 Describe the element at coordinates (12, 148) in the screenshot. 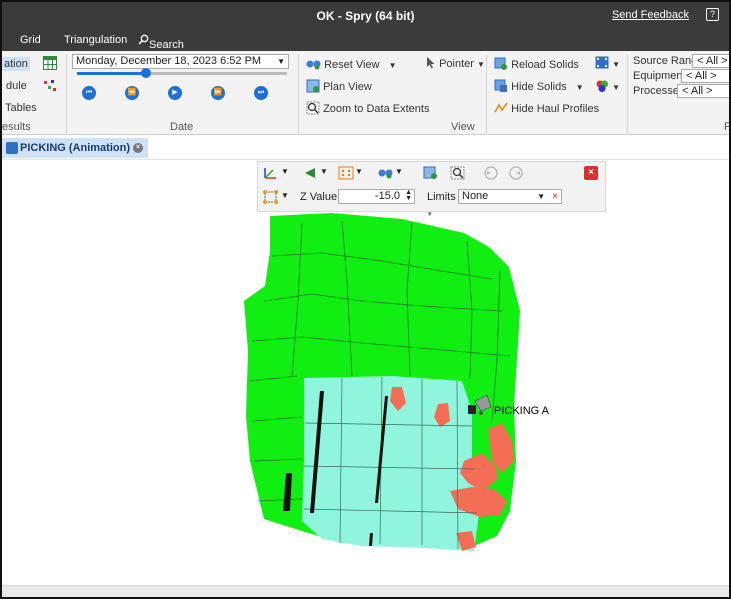

I see `animation-tab-icon` at that location.